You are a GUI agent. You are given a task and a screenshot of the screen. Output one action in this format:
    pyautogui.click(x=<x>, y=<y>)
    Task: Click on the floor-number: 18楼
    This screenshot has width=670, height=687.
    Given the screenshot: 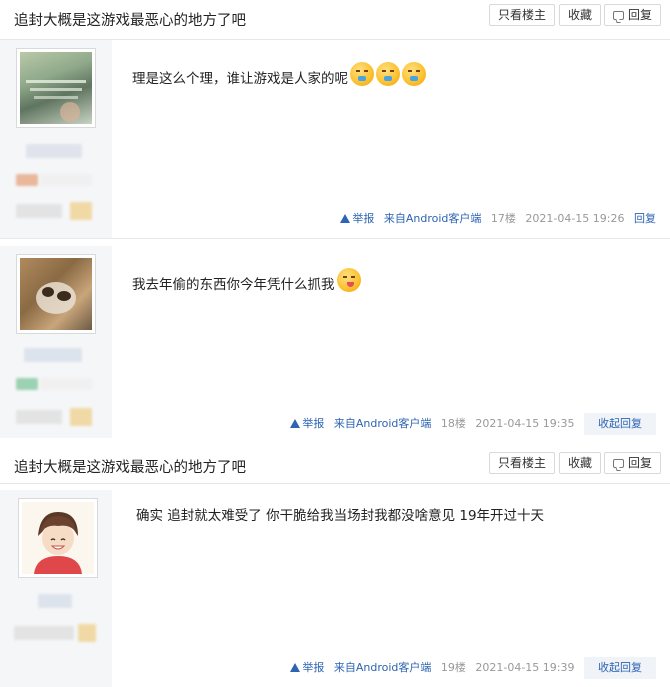 What is the action you would take?
    pyautogui.click(x=453, y=423)
    